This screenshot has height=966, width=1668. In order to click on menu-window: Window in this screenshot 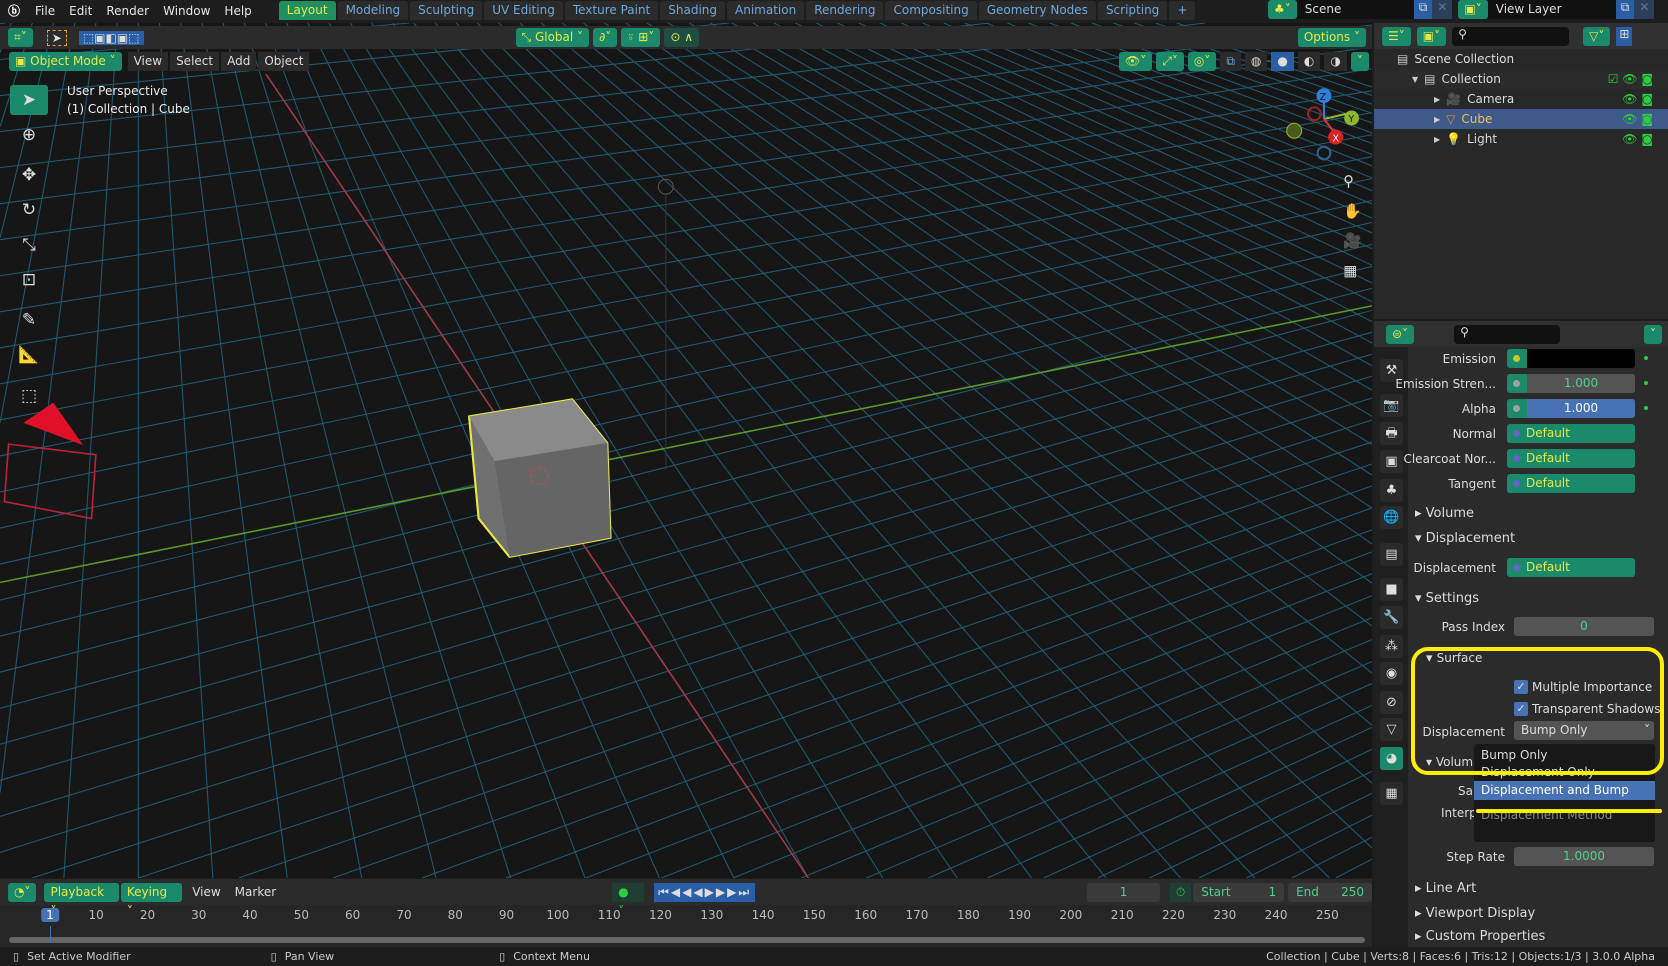, I will do `click(186, 11)`.